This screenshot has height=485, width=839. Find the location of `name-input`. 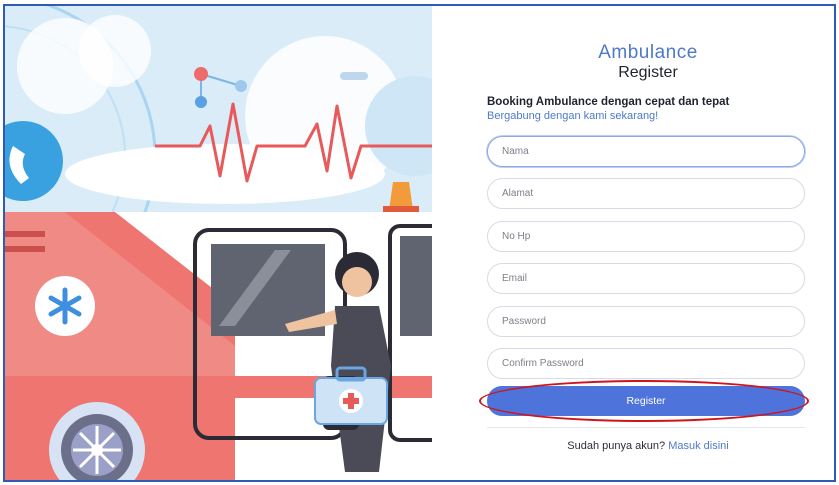

name-input is located at coordinates (646, 151).